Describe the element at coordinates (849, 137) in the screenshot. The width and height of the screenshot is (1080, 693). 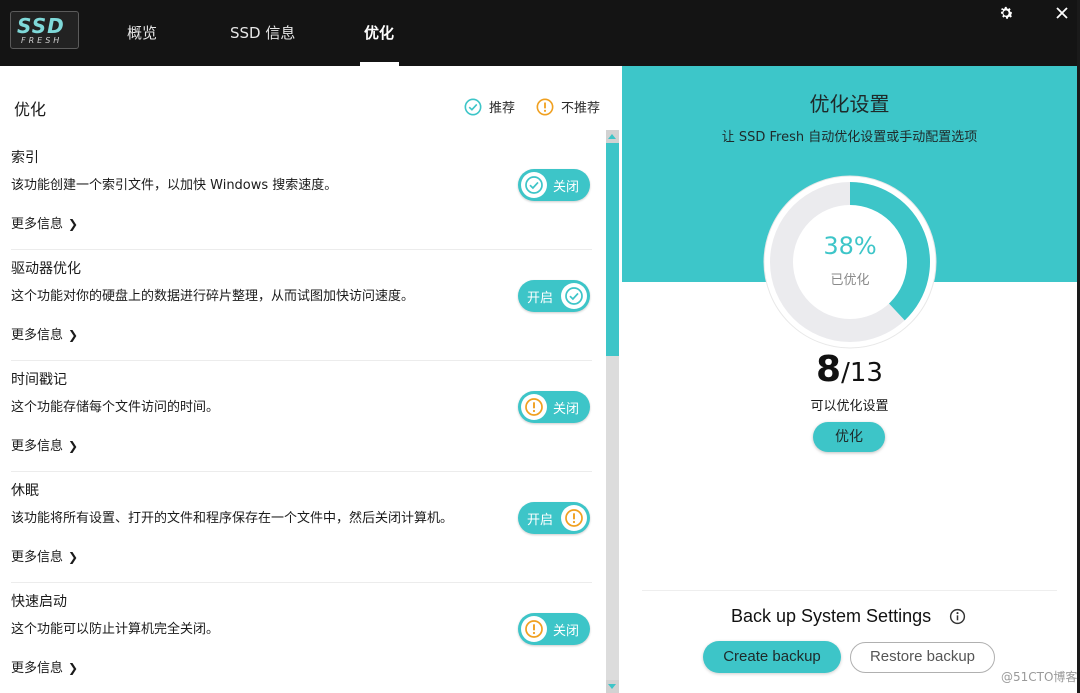
I see `panel-subtitle: 让 SSD Fresh 自动优化设置或手动配置选项` at that location.